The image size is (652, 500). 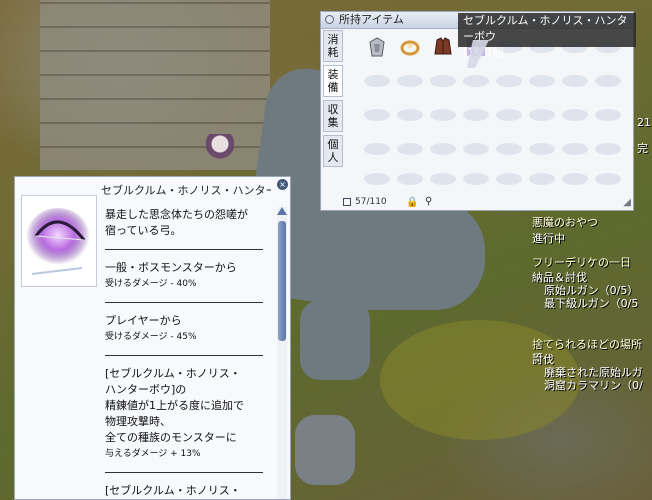 I want to click on description-line: 全ての種族のモンスターに, so click(x=171, y=437).